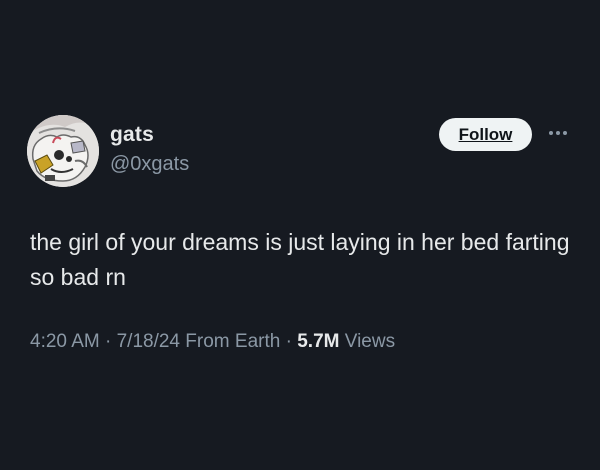 This screenshot has height=470, width=600. What do you see at coordinates (558, 133) in the screenshot?
I see `more-icon` at bounding box center [558, 133].